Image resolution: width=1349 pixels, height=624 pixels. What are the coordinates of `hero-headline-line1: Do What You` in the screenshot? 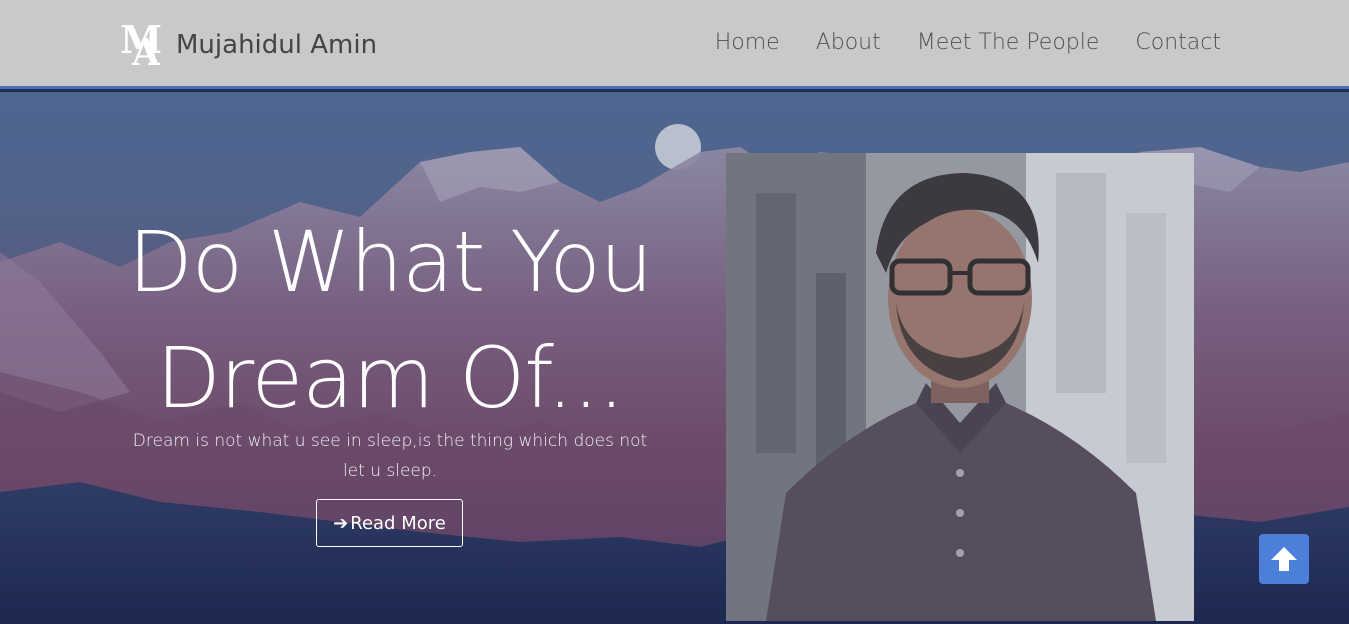 It's located at (390, 262).